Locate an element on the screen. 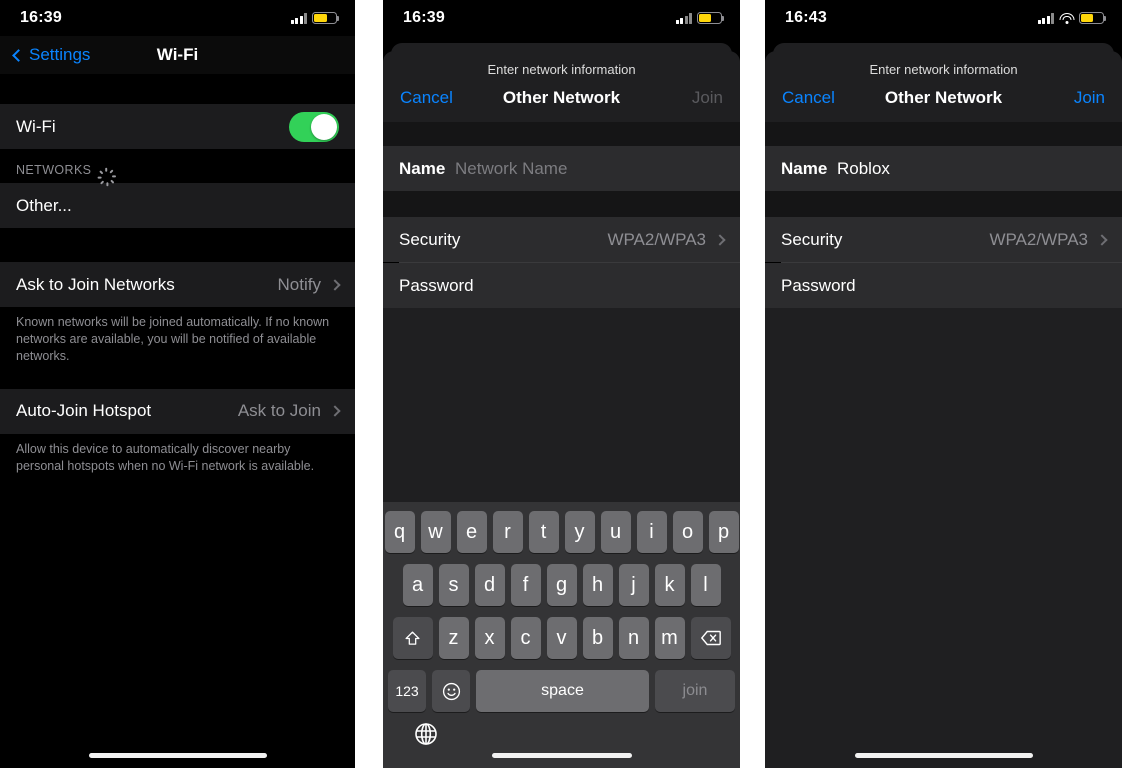  wifi-toggle-label: Wi-Fi is located at coordinates (36, 126).